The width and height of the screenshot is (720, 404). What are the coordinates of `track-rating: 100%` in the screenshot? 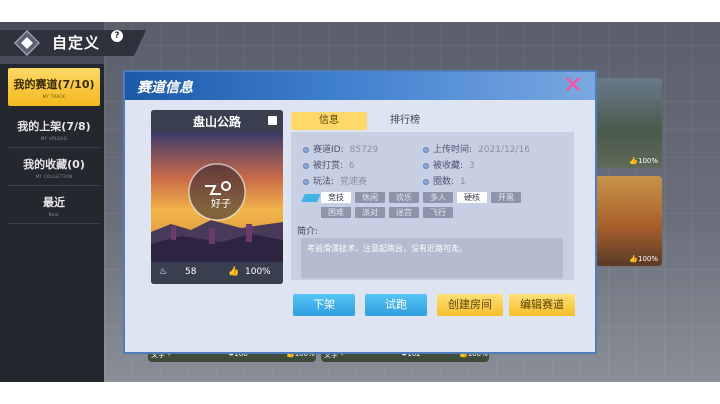 It's located at (258, 272).